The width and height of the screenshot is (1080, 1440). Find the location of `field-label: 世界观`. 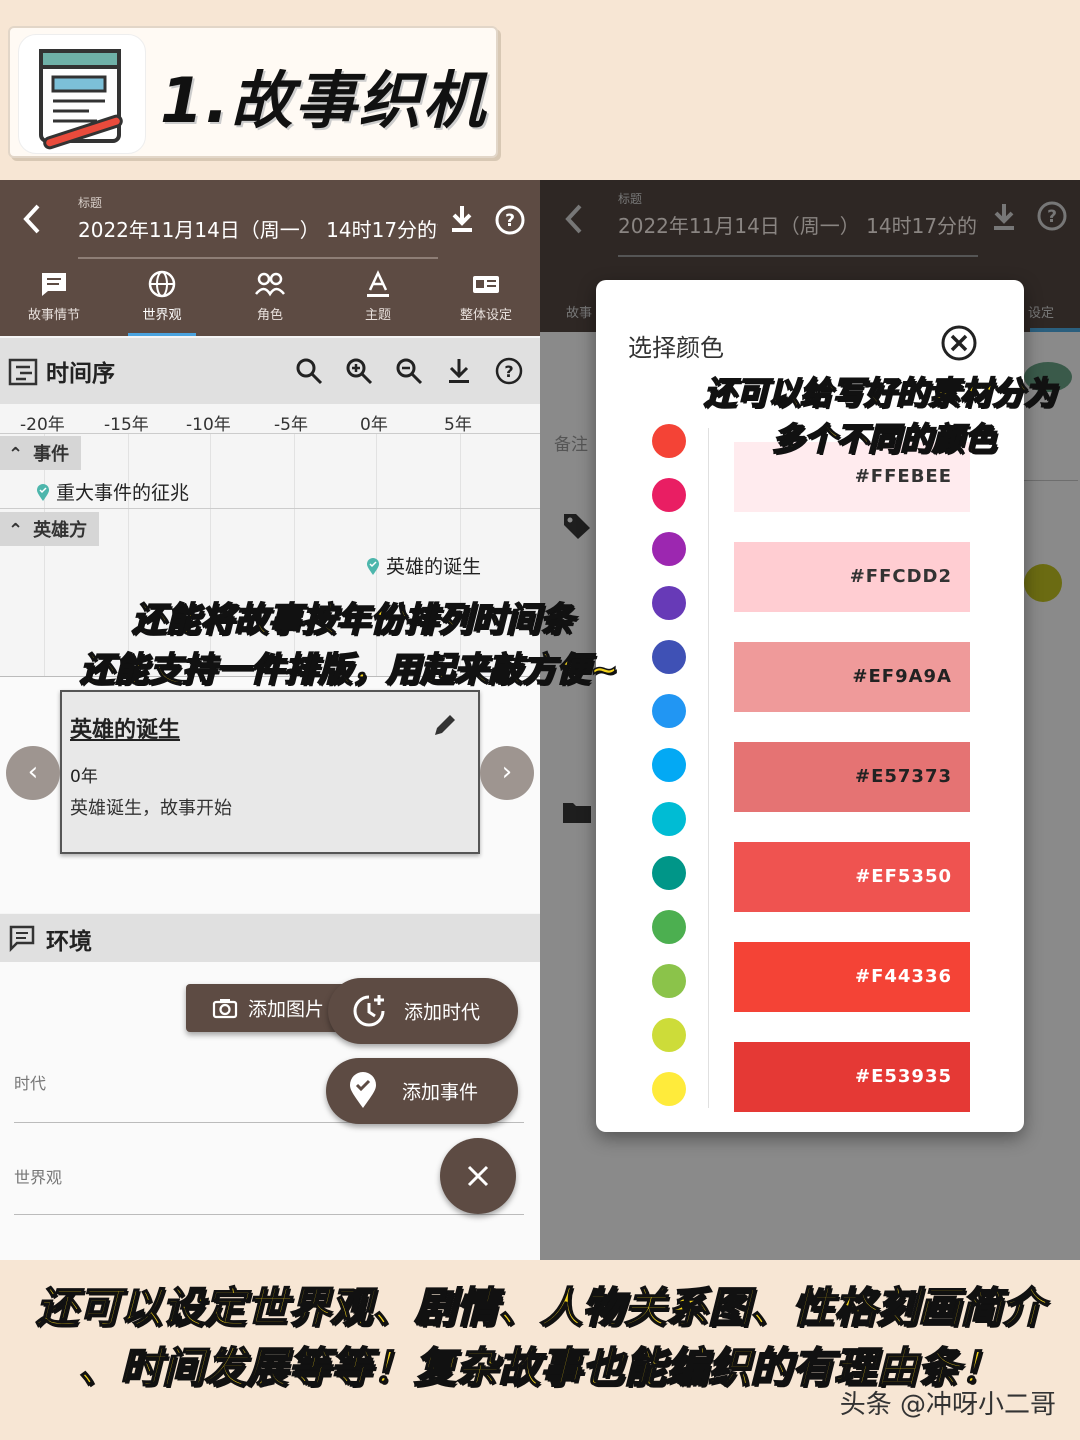

field-label: 世界观 is located at coordinates (38, 1177).